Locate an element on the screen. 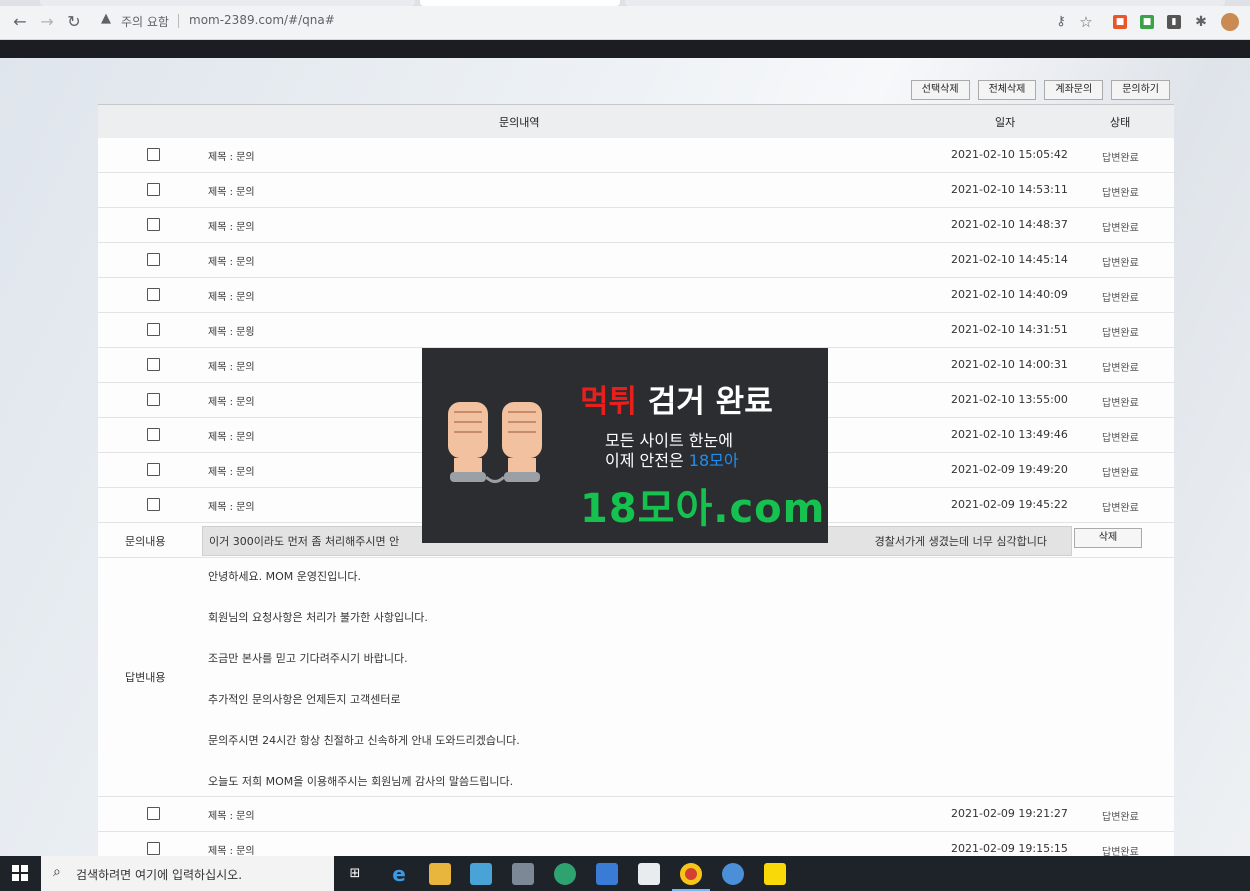 The width and height of the screenshot is (1250, 891). edge-icon is located at coordinates (565, 874).